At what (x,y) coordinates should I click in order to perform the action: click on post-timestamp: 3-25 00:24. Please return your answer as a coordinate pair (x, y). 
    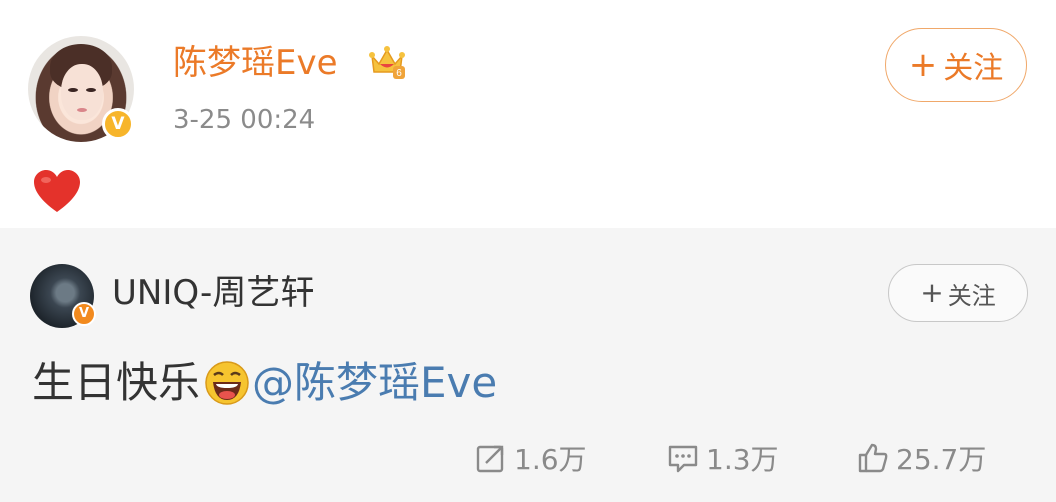
    Looking at the image, I should click on (244, 120).